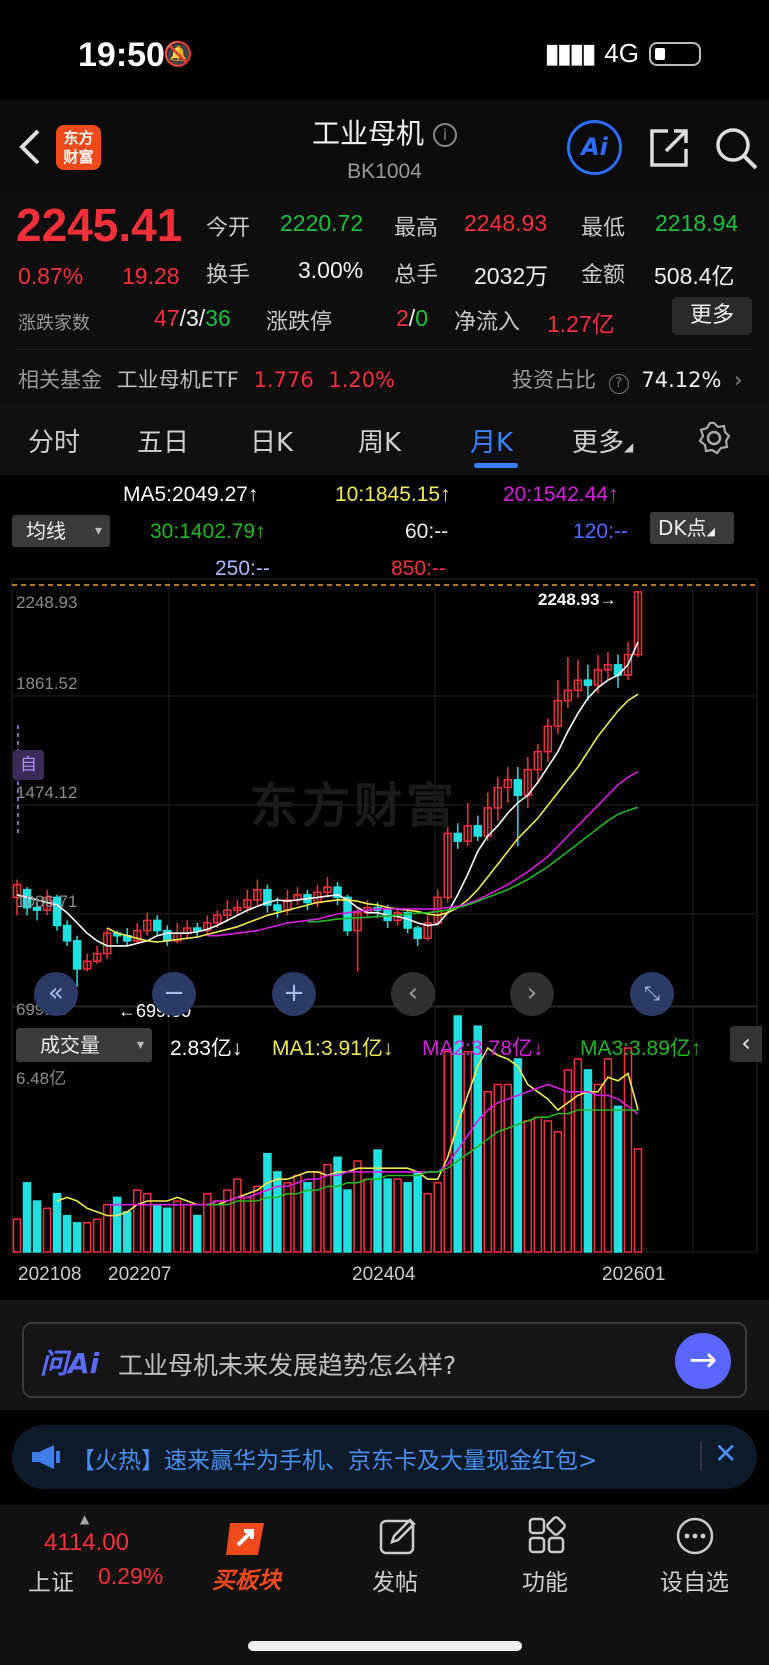 The height and width of the screenshot is (1665, 769). What do you see at coordinates (373, 1144) in the screenshot?
I see `volume-ma2-line` at bounding box center [373, 1144].